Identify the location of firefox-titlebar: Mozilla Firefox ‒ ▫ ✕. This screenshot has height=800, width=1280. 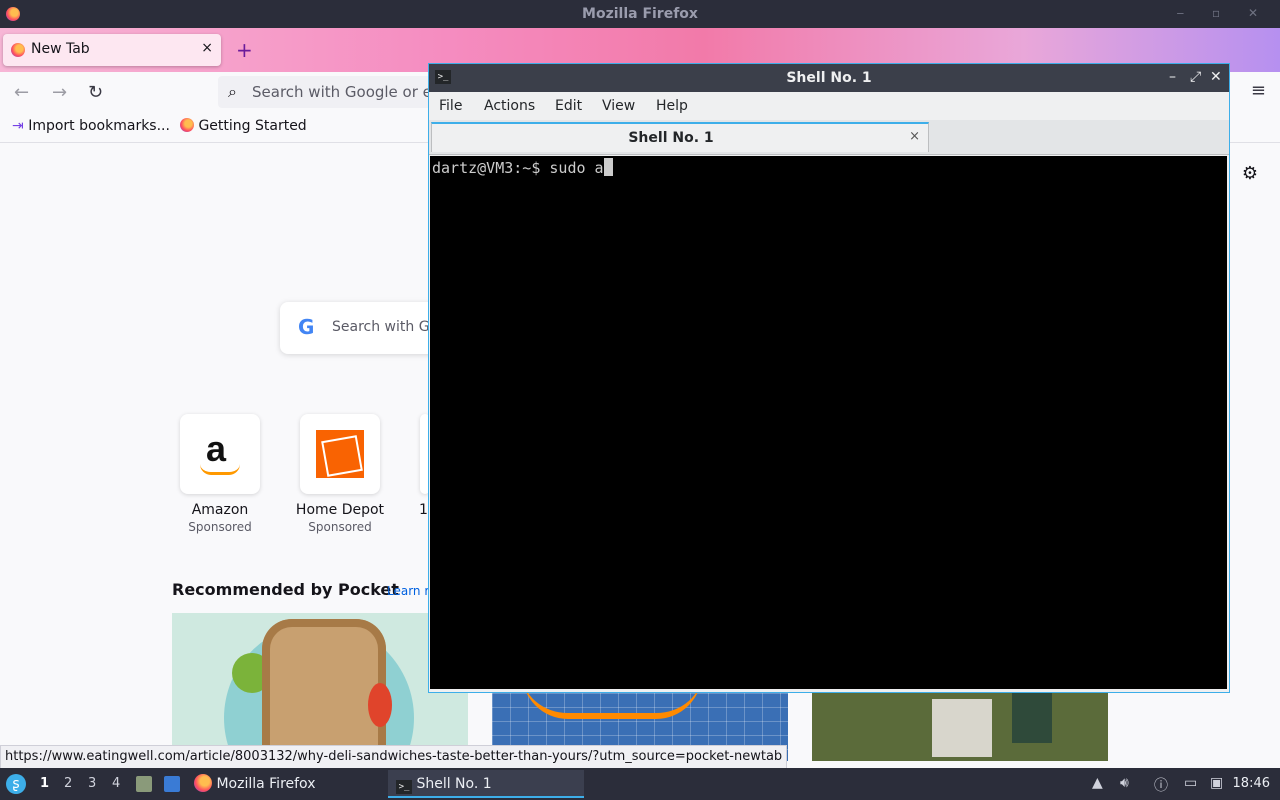
(640, 14).